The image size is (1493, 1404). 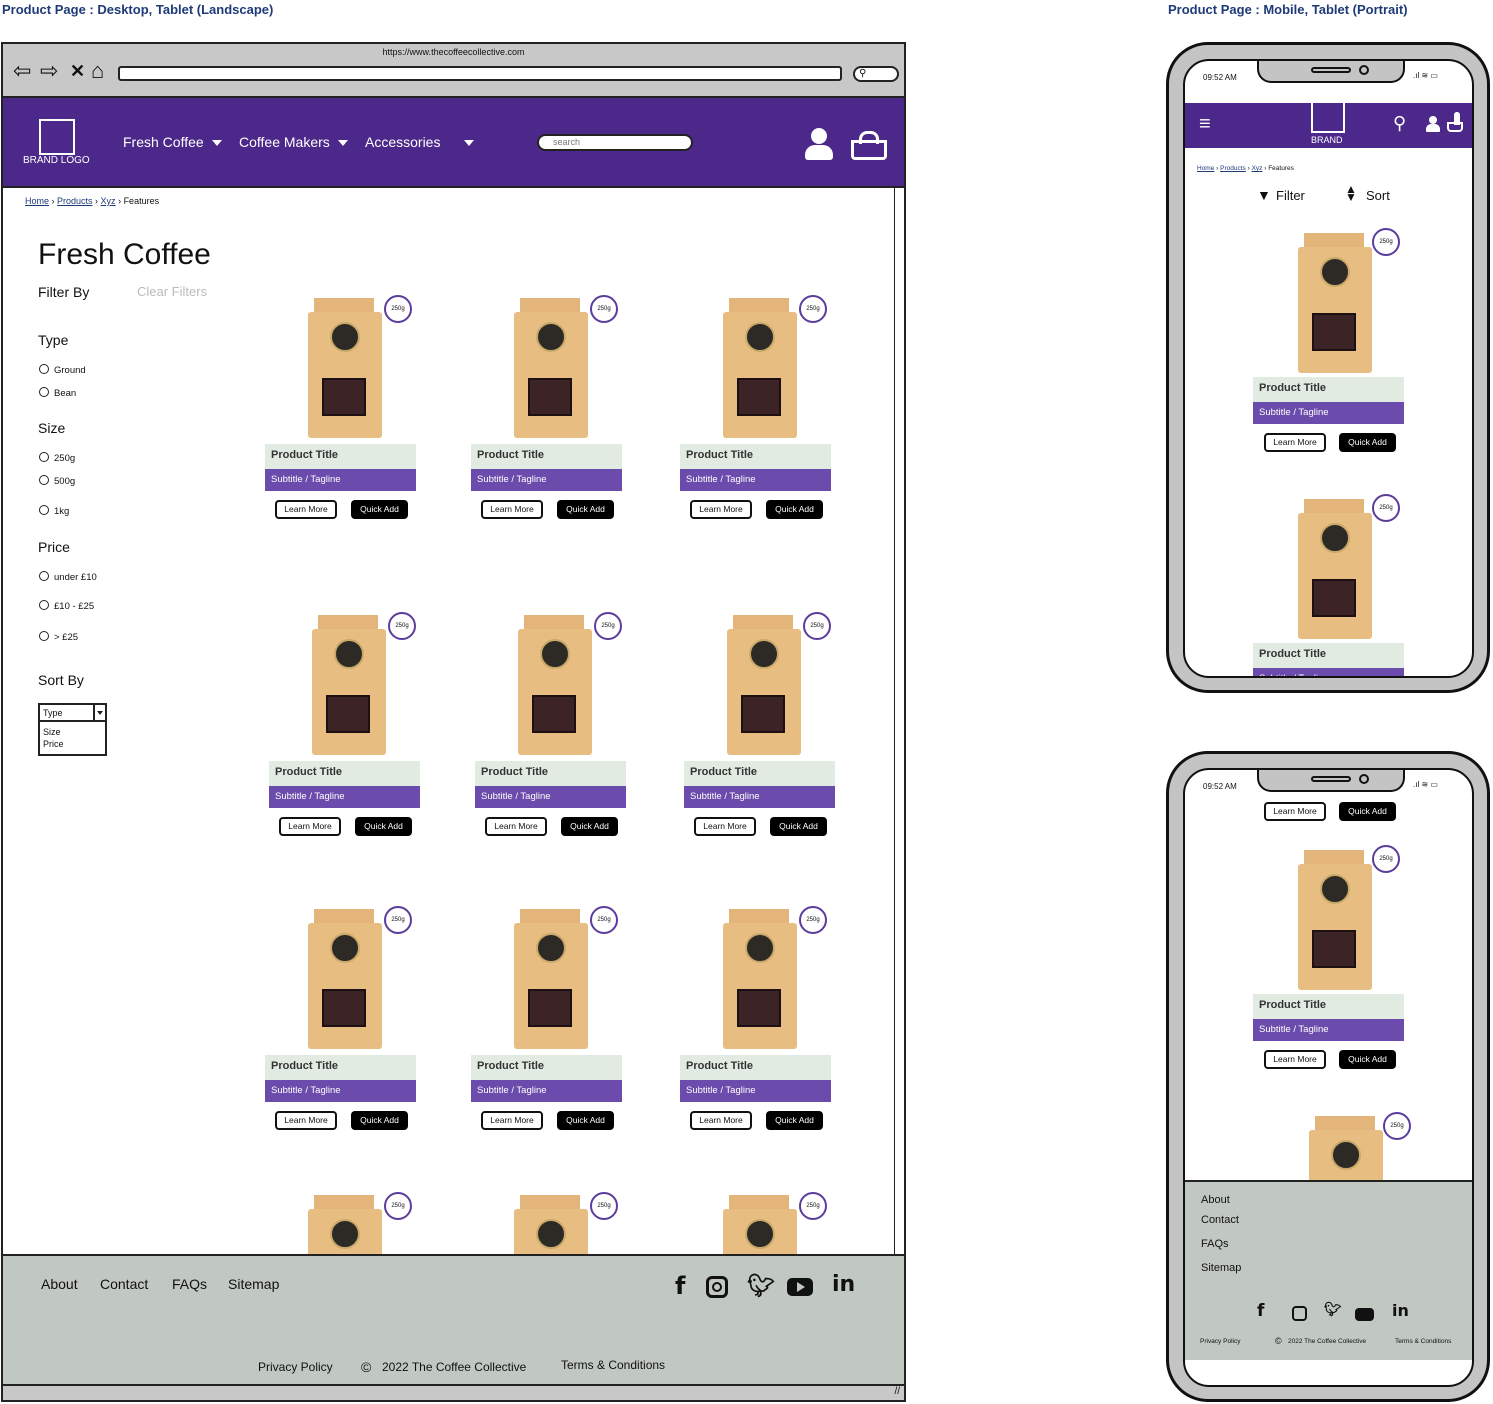 What do you see at coordinates (49, 71) in the screenshot?
I see `forward-arrow-icon: ⇨` at bounding box center [49, 71].